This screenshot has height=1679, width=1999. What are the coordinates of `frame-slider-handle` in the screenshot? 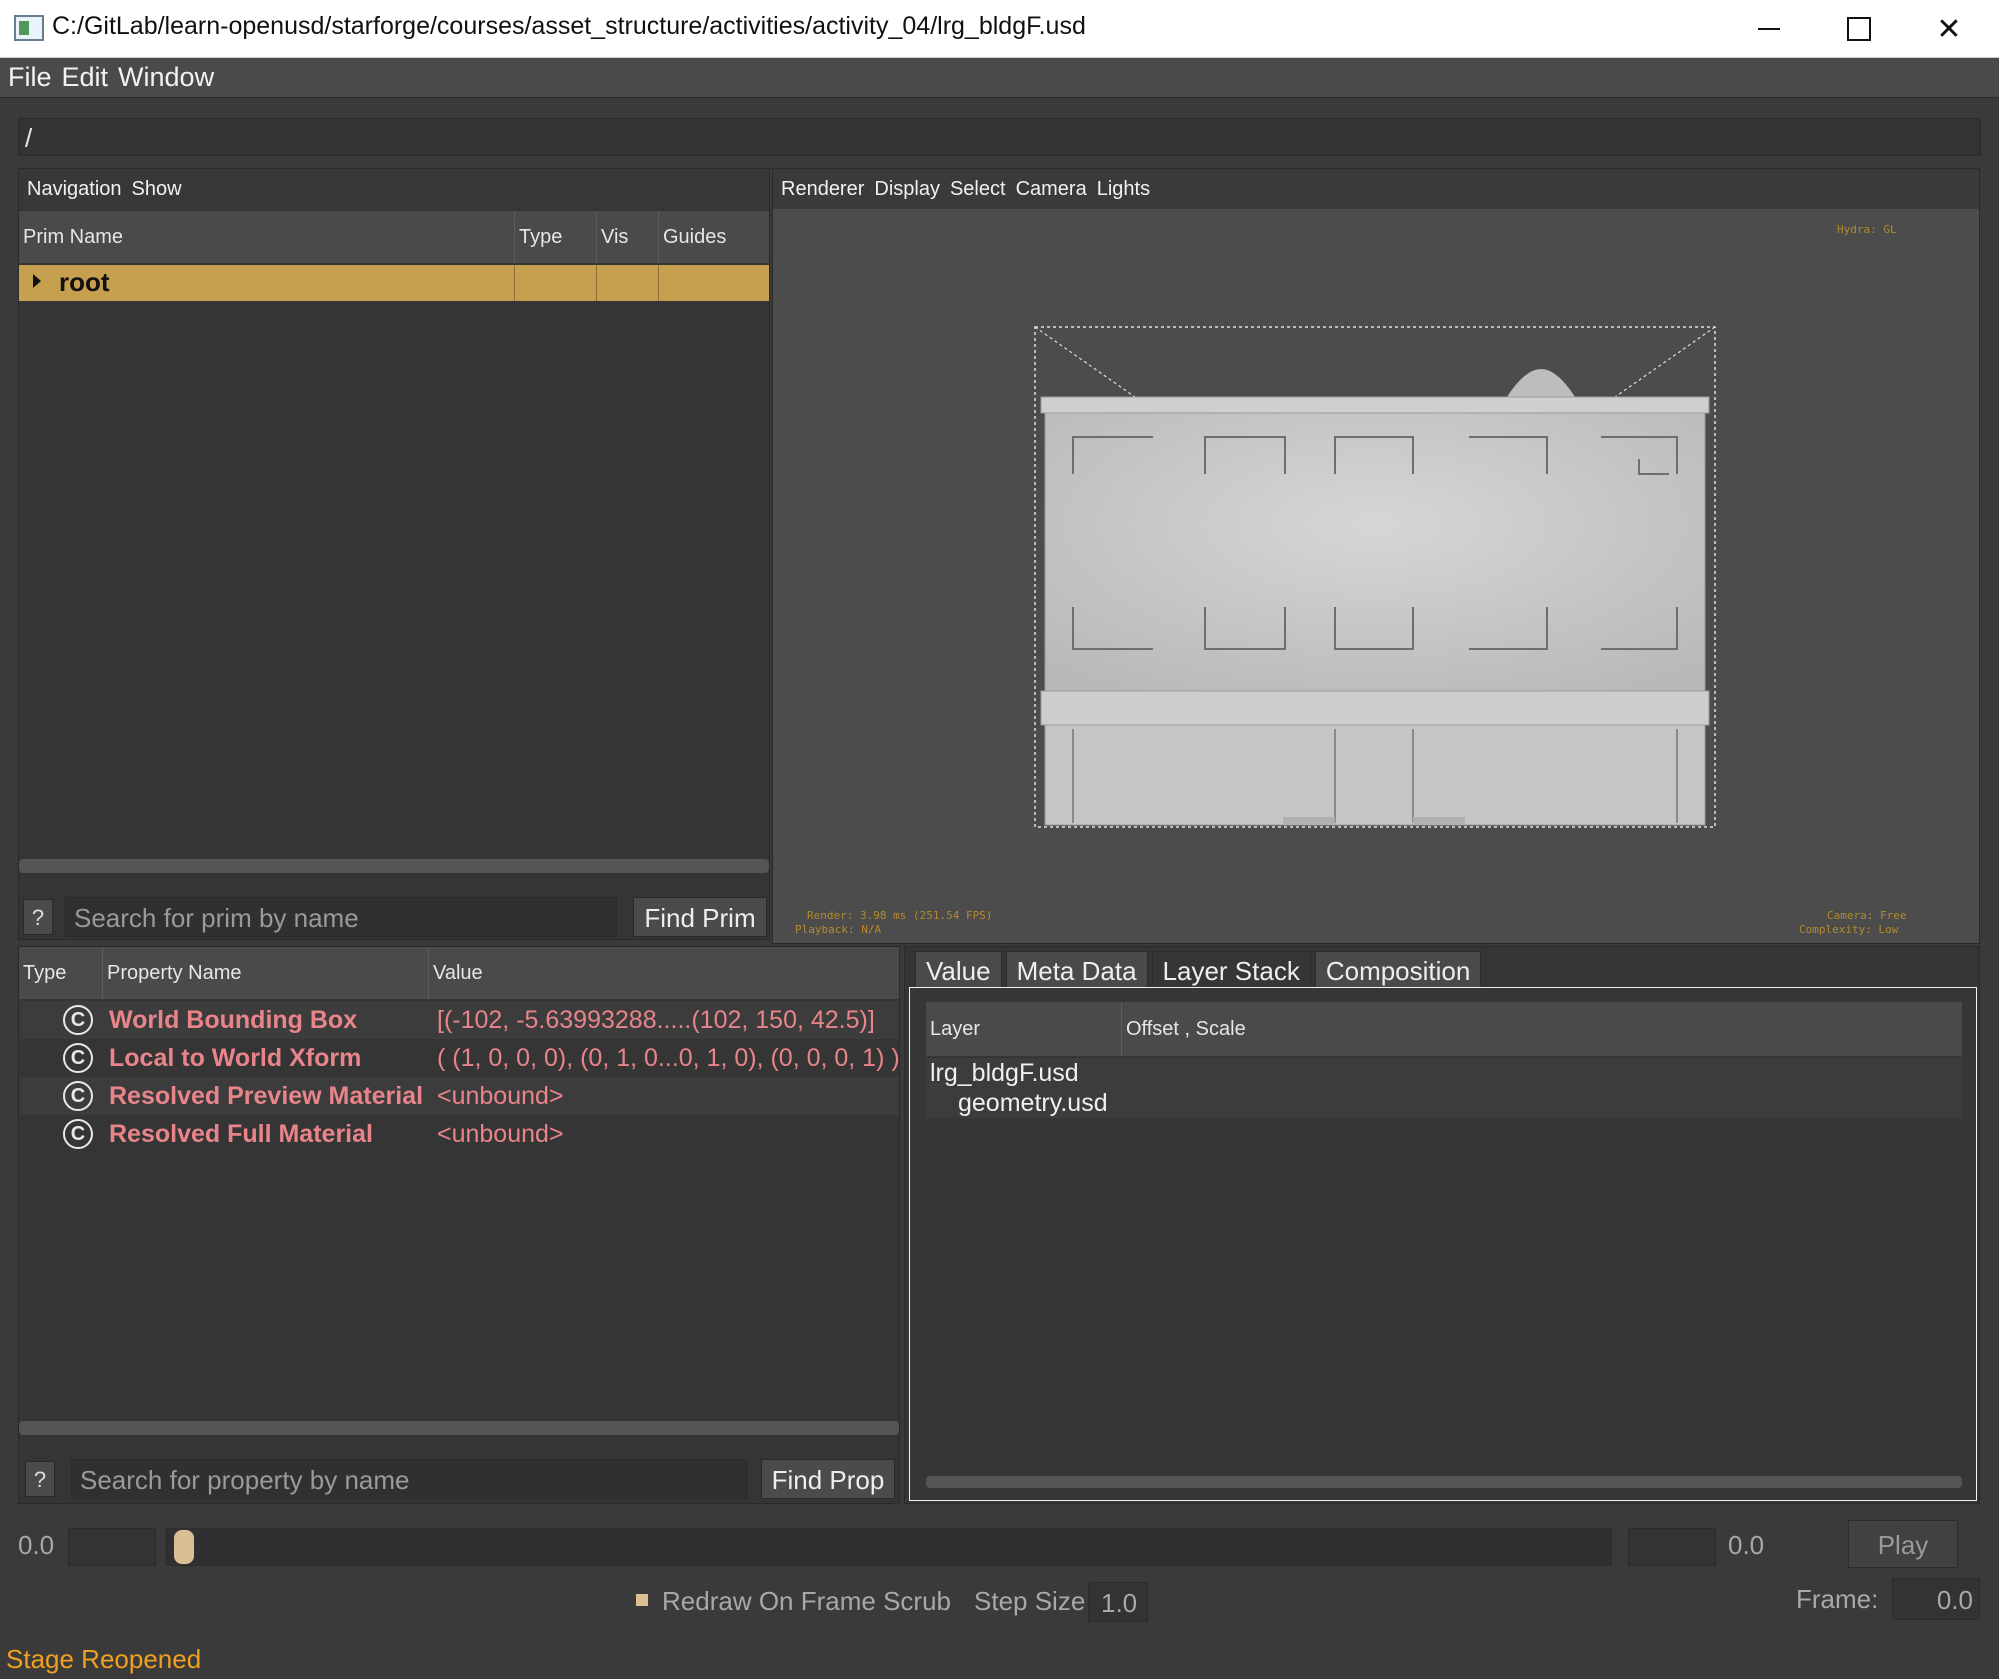 It's located at (184, 1547).